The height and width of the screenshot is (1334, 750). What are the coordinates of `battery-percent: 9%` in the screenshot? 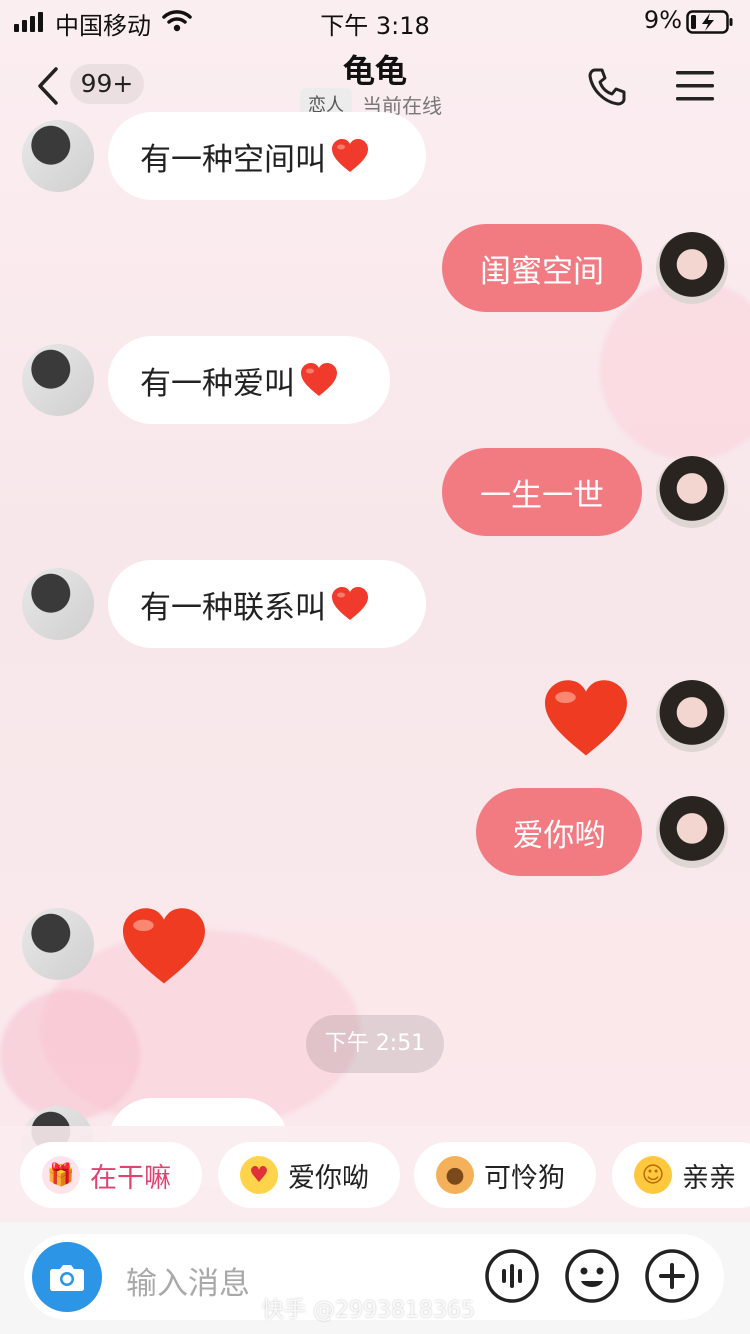 It's located at (662, 20).